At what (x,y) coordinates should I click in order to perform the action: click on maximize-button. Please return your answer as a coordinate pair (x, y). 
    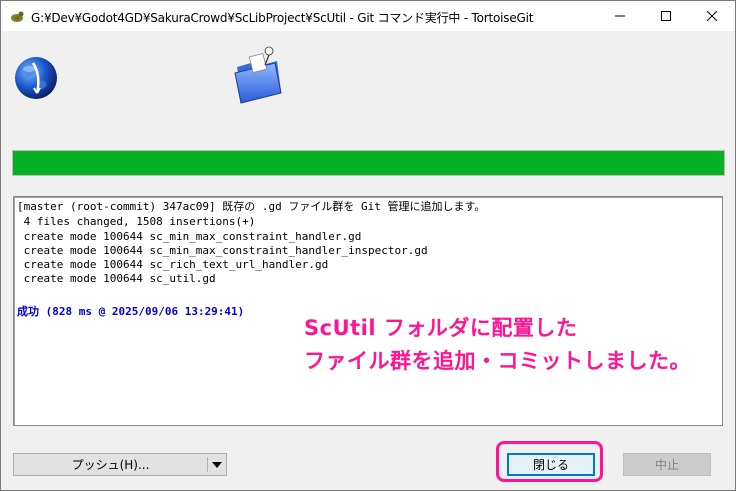
    Looking at the image, I should click on (666, 16).